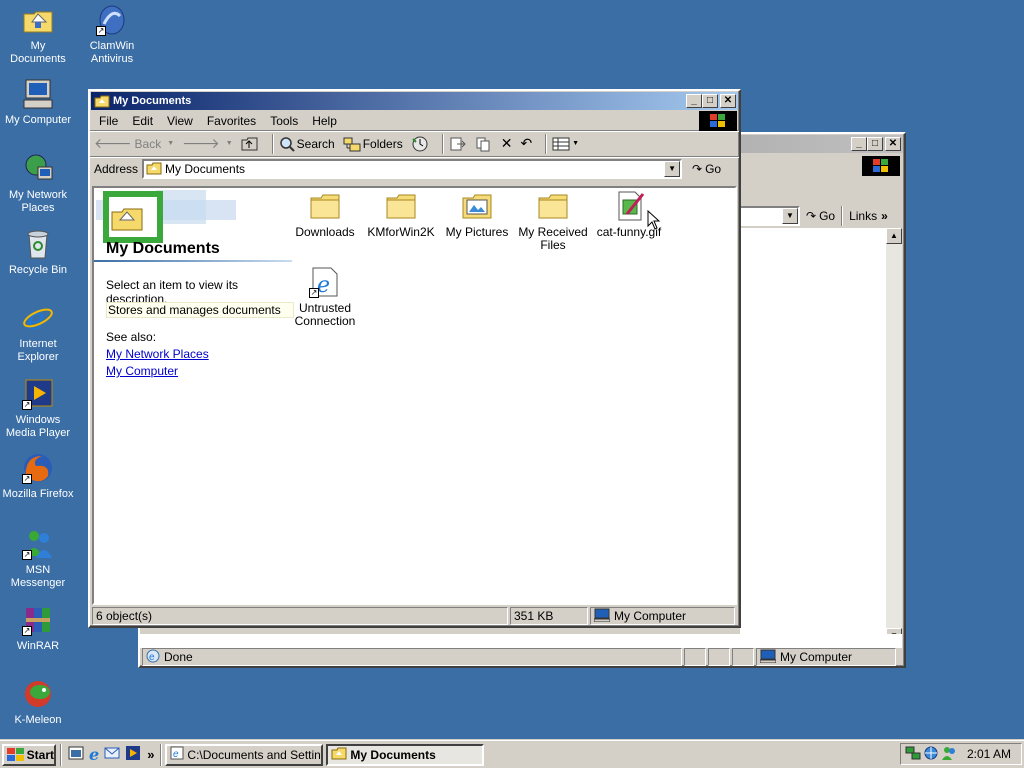  What do you see at coordinates (894, 436) in the screenshot?
I see `vertical-scrollbar: ▲ ▼` at bounding box center [894, 436].